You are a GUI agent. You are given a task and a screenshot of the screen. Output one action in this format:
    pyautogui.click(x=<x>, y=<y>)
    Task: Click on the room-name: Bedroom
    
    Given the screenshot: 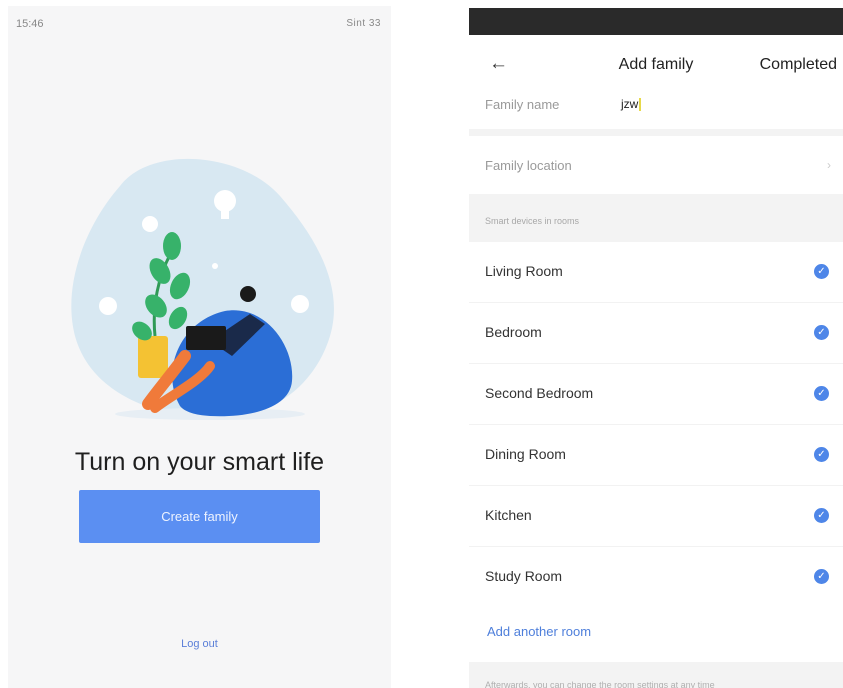 What is the action you would take?
    pyautogui.click(x=513, y=332)
    